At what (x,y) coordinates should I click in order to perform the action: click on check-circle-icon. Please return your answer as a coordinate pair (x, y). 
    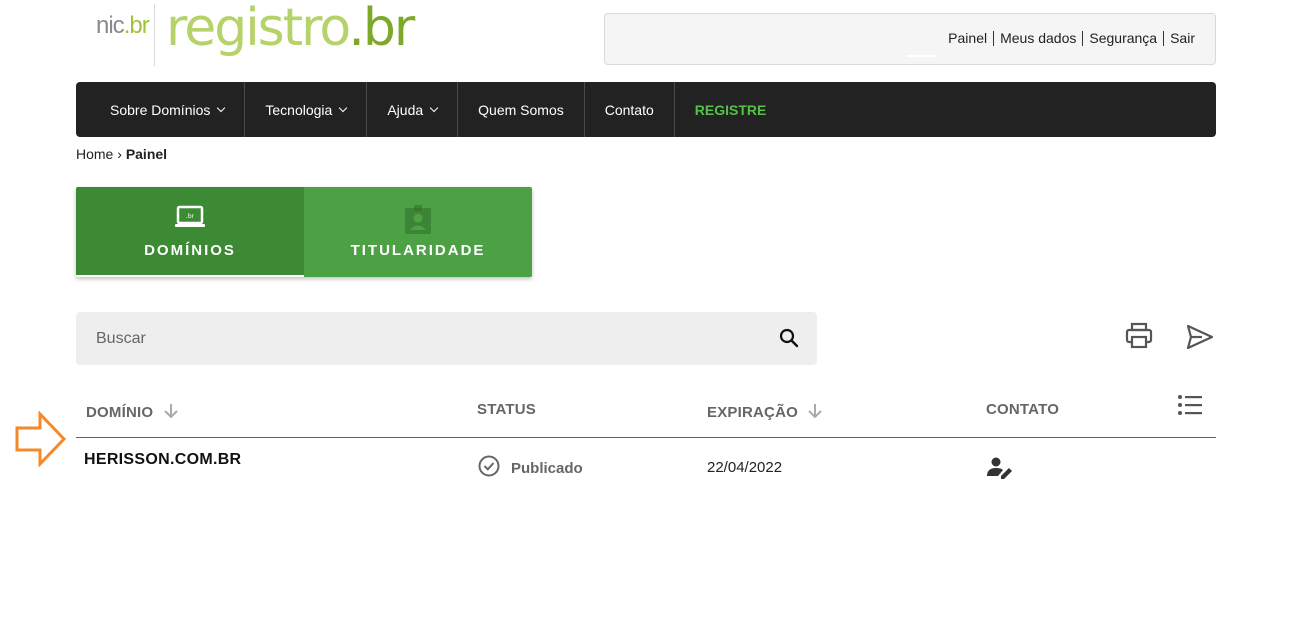
    Looking at the image, I should click on (489, 468).